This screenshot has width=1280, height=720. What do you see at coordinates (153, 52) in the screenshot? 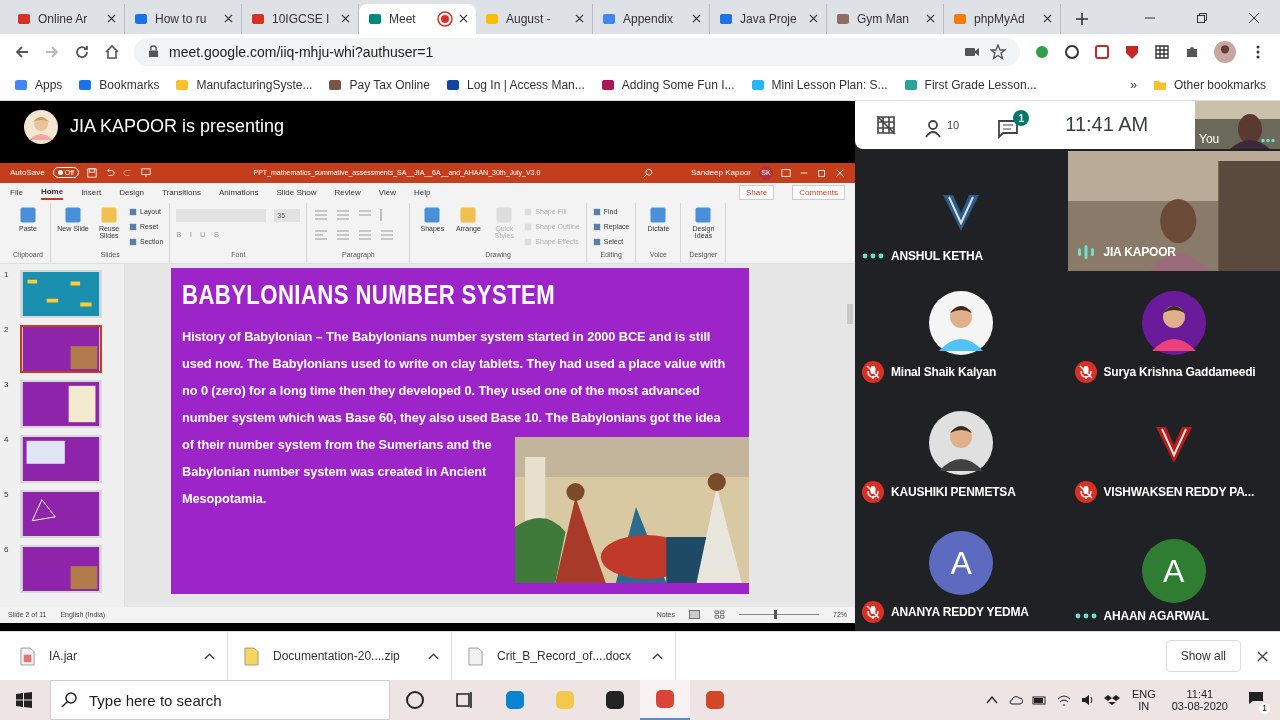
I see `lock-icon` at bounding box center [153, 52].